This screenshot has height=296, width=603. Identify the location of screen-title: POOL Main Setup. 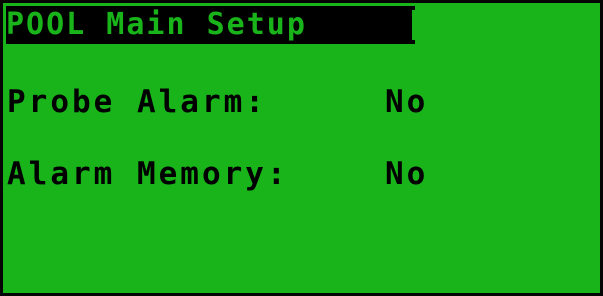
(156, 24).